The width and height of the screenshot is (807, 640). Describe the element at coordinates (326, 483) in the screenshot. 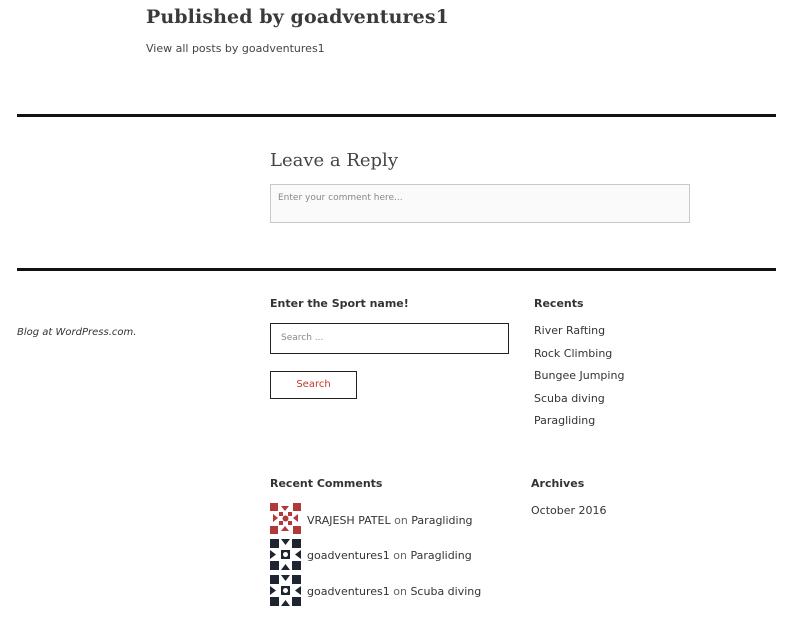

I see `recent-comments-title: Recent Comments` at that location.